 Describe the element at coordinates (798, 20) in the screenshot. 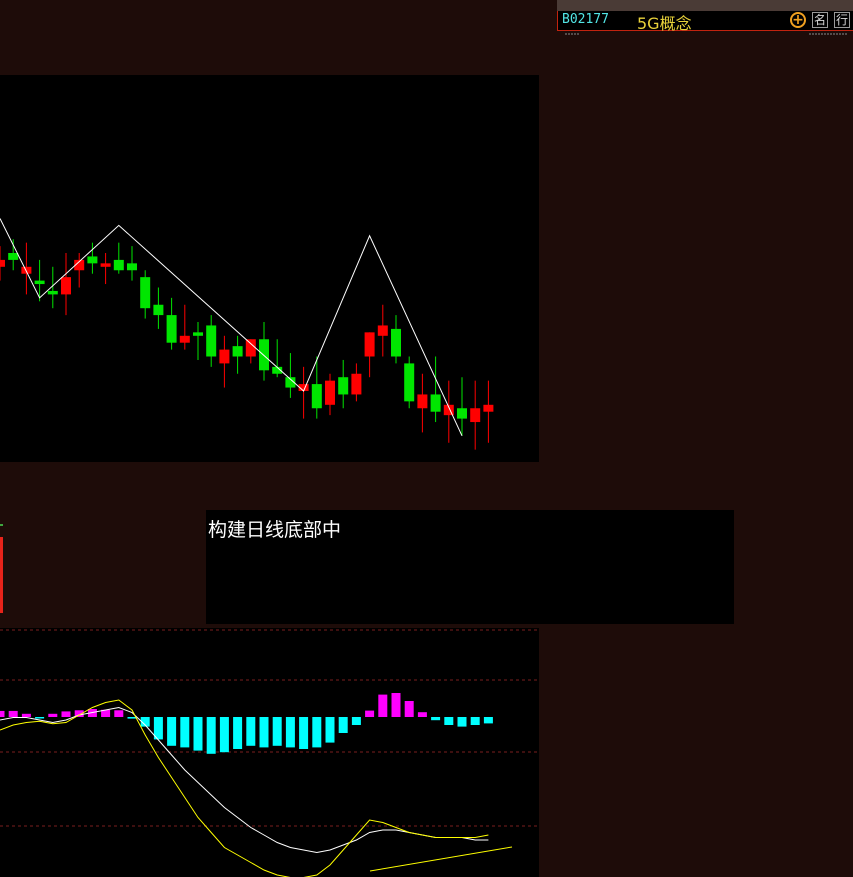

I see `add-to-watchlist-button: +` at that location.